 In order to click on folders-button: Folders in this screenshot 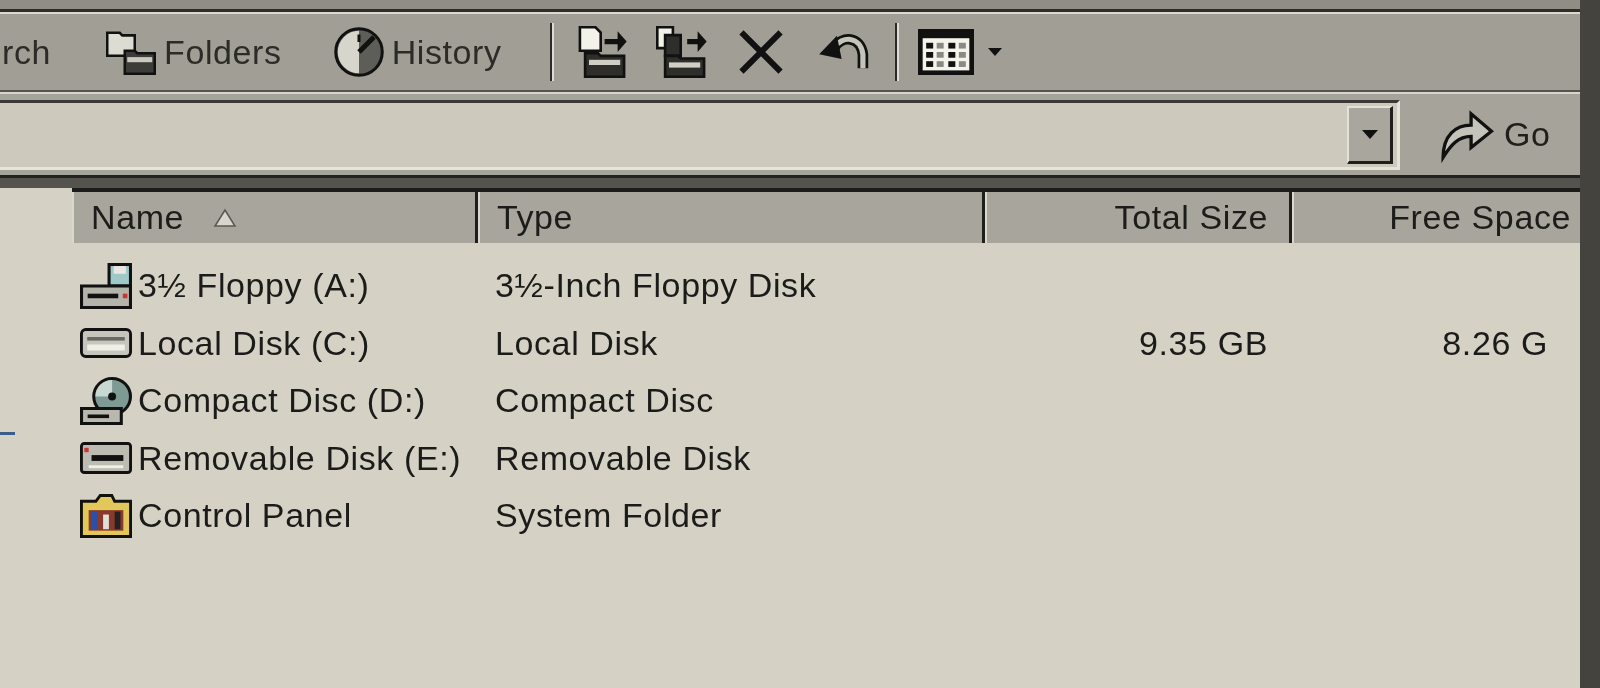, I will do `click(194, 52)`.